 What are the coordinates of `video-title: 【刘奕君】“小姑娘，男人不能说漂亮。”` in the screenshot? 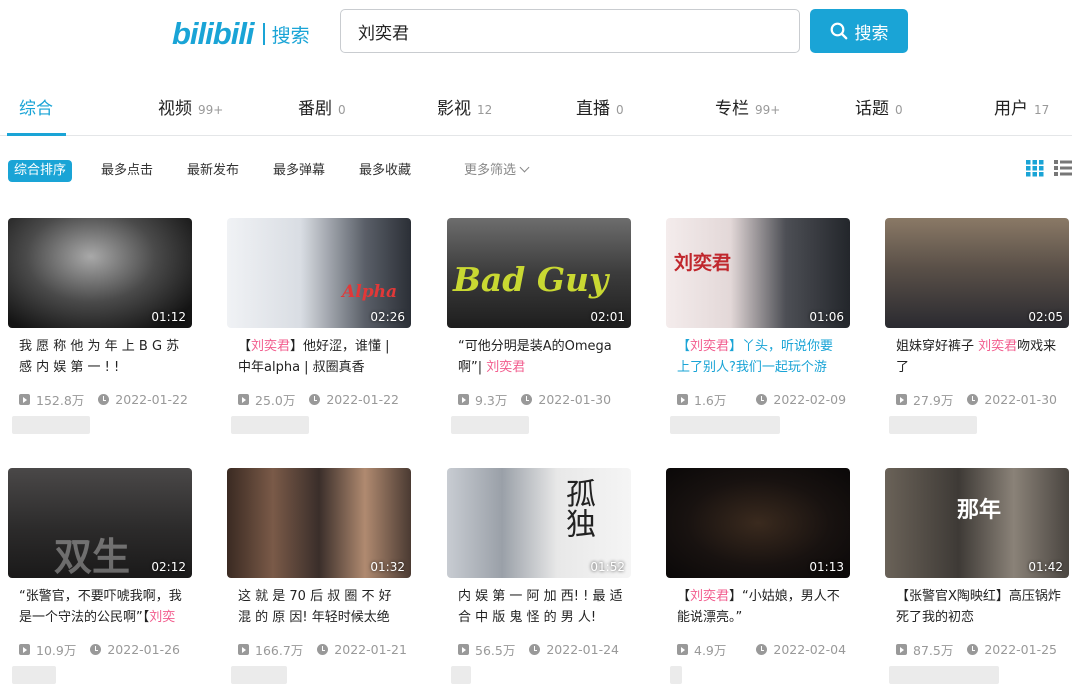 It's located at (760, 607).